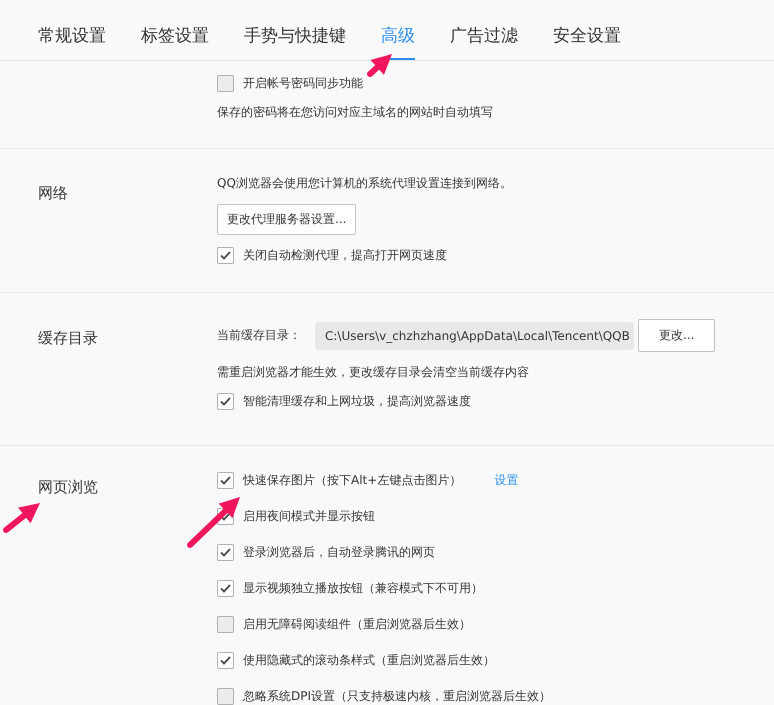 The width and height of the screenshot is (774, 705). Describe the element at coordinates (259, 335) in the screenshot. I see `cache-directory-label: 当前缓存目录：` at that location.